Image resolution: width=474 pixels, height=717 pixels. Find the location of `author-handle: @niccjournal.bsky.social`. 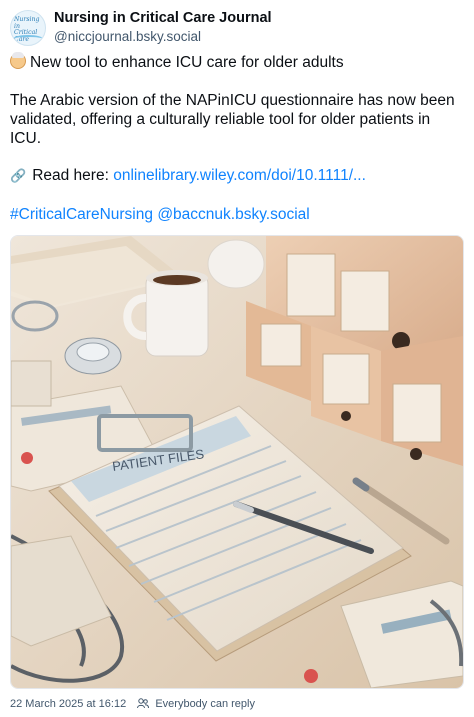

author-handle: @niccjournal.bsky.social is located at coordinates (127, 36).